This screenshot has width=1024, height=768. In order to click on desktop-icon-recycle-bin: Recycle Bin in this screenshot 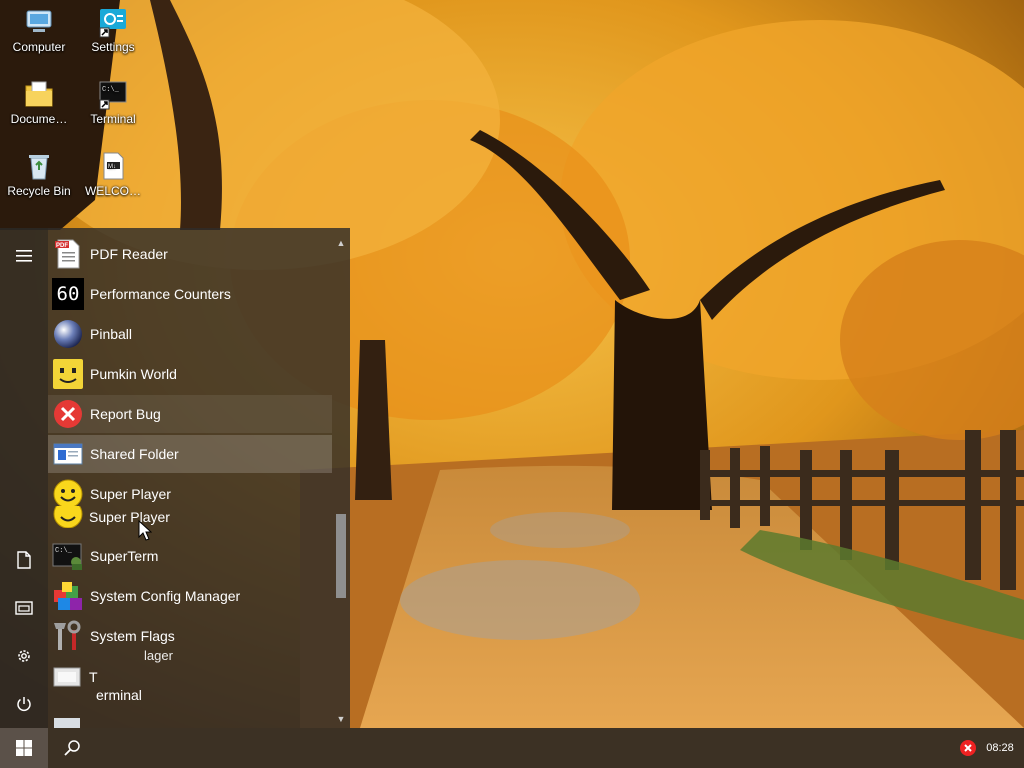, I will do `click(39, 174)`.